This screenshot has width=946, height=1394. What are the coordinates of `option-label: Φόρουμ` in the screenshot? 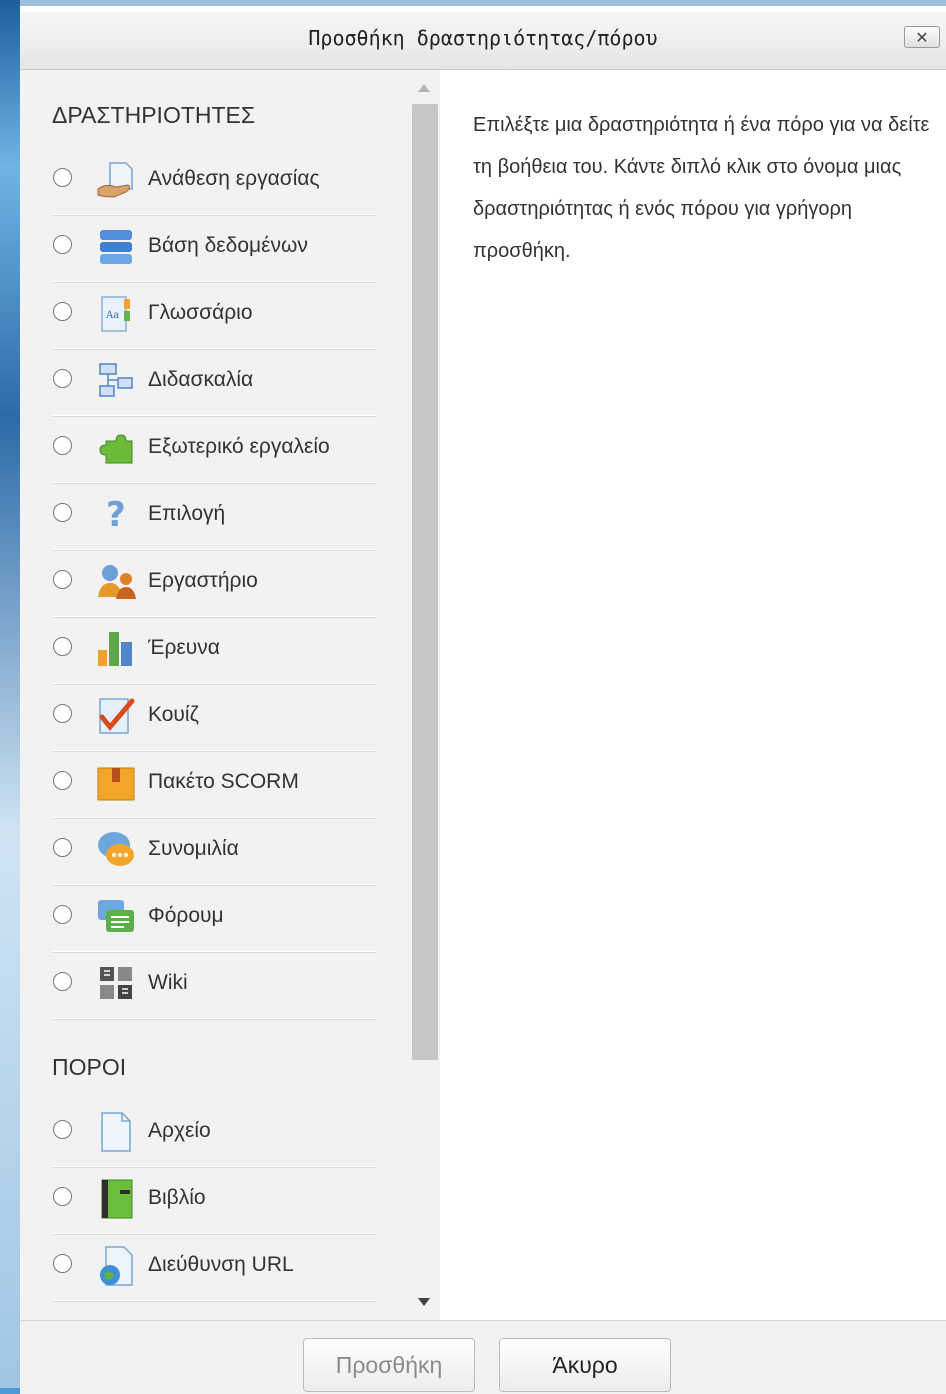 It's located at (186, 915).